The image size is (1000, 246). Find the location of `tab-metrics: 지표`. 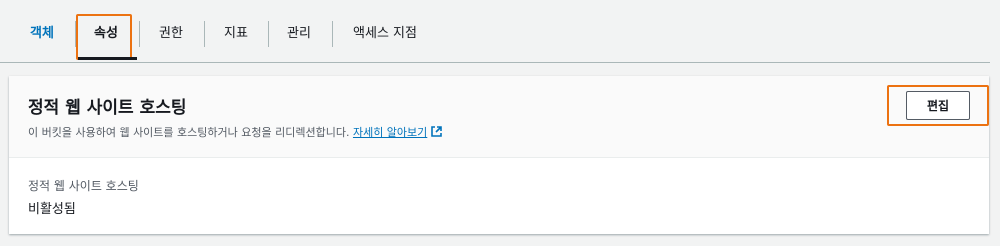

tab-metrics: 지표 is located at coordinates (236, 34).